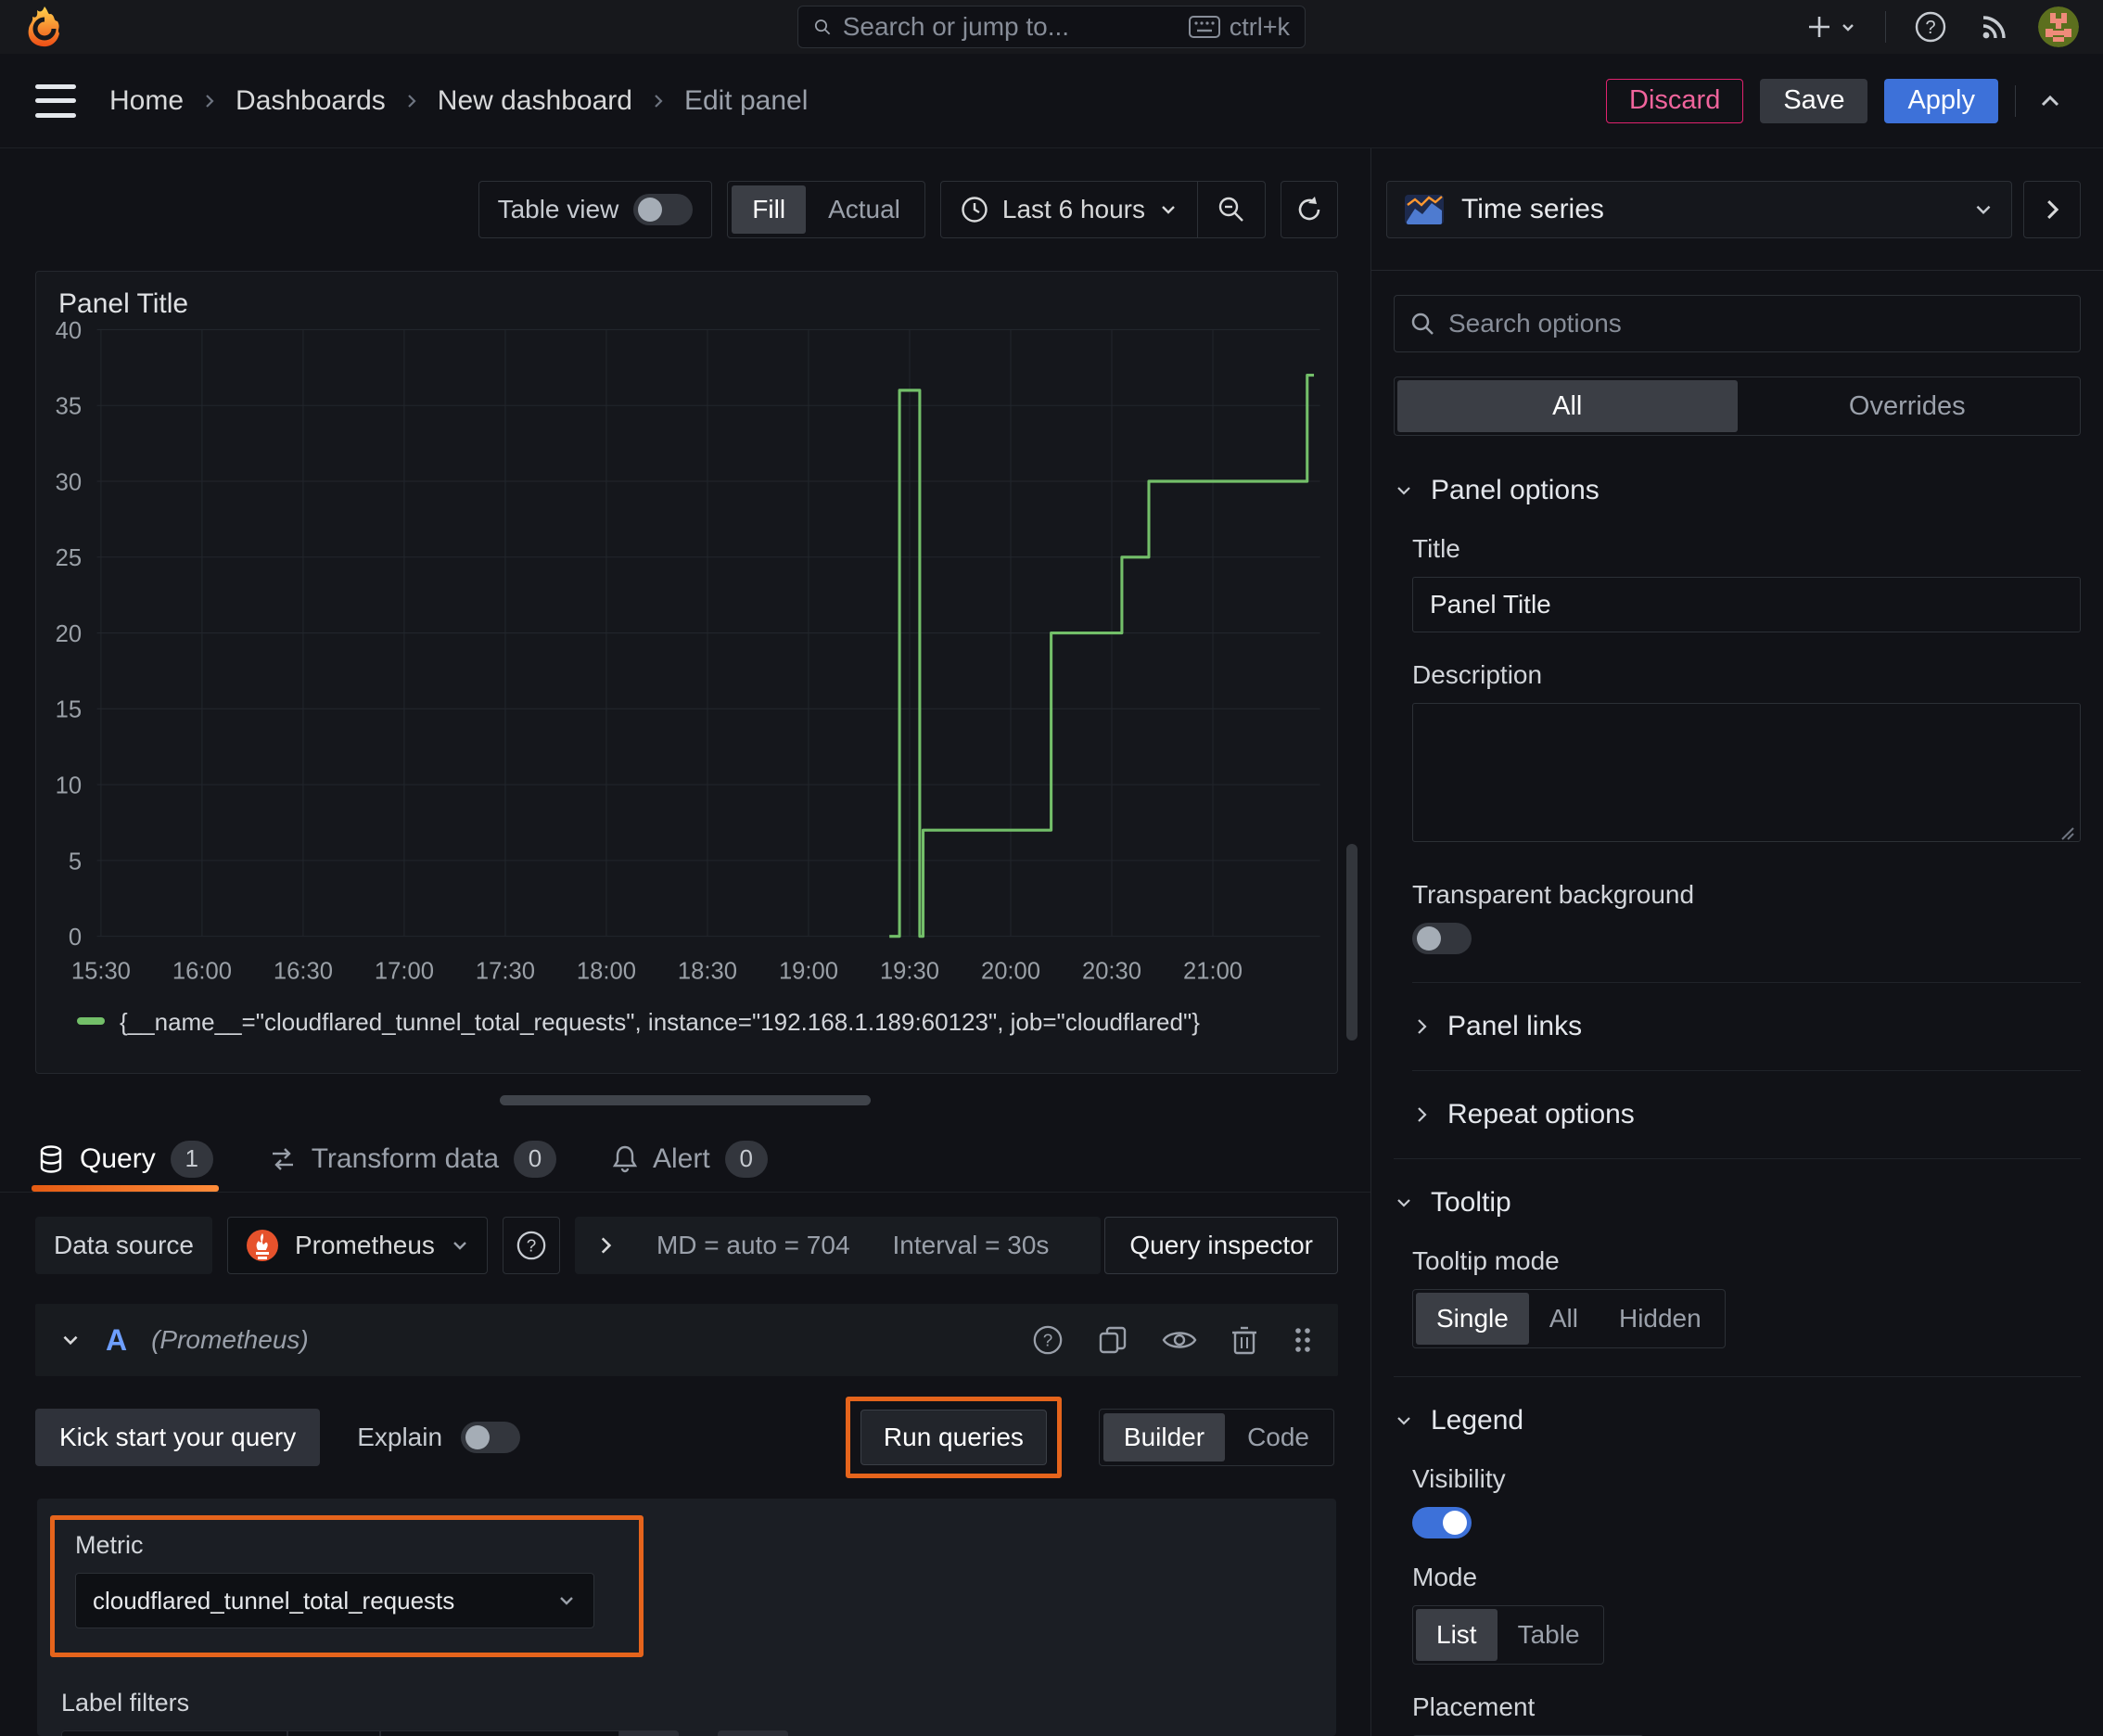  Describe the element at coordinates (1532, 208) in the screenshot. I see `visualization-name: Time series` at that location.